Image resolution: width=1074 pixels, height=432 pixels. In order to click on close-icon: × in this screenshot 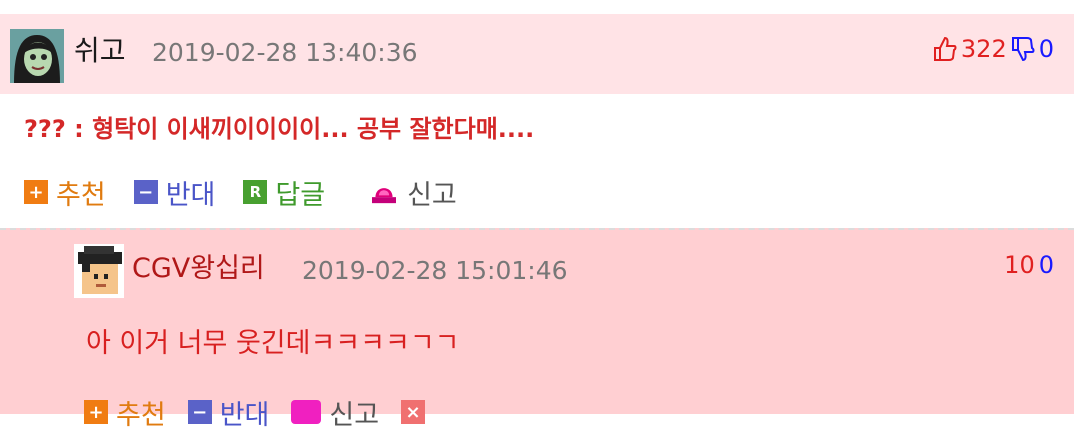, I will do `click(413, 412)`.